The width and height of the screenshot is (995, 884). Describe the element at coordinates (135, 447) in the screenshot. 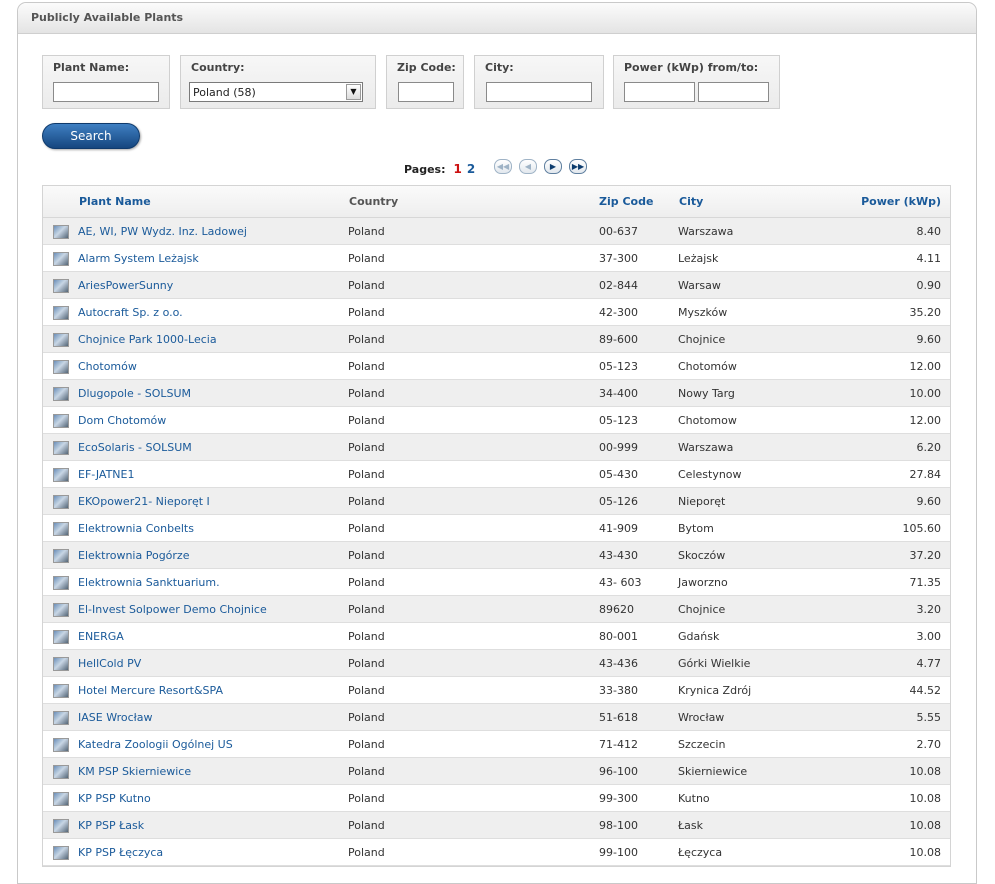

I see `plant-name-link: EcoSolaris - SOLSUM` at that location.